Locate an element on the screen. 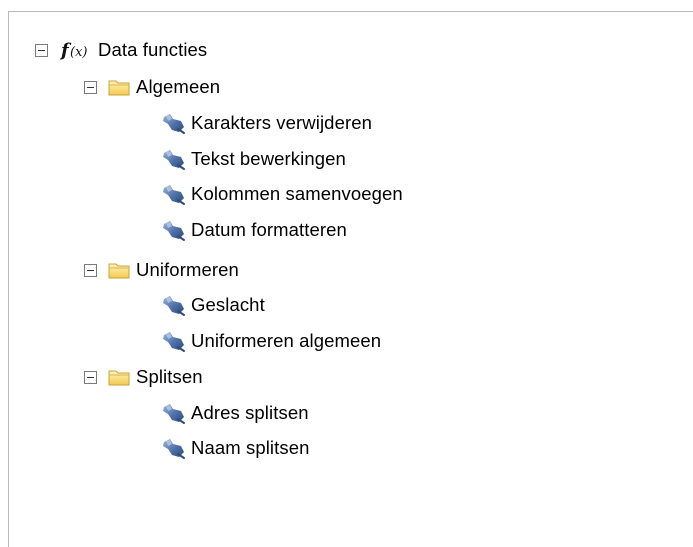  tree-node-label: Data functies is located at coordinates (153, 49).